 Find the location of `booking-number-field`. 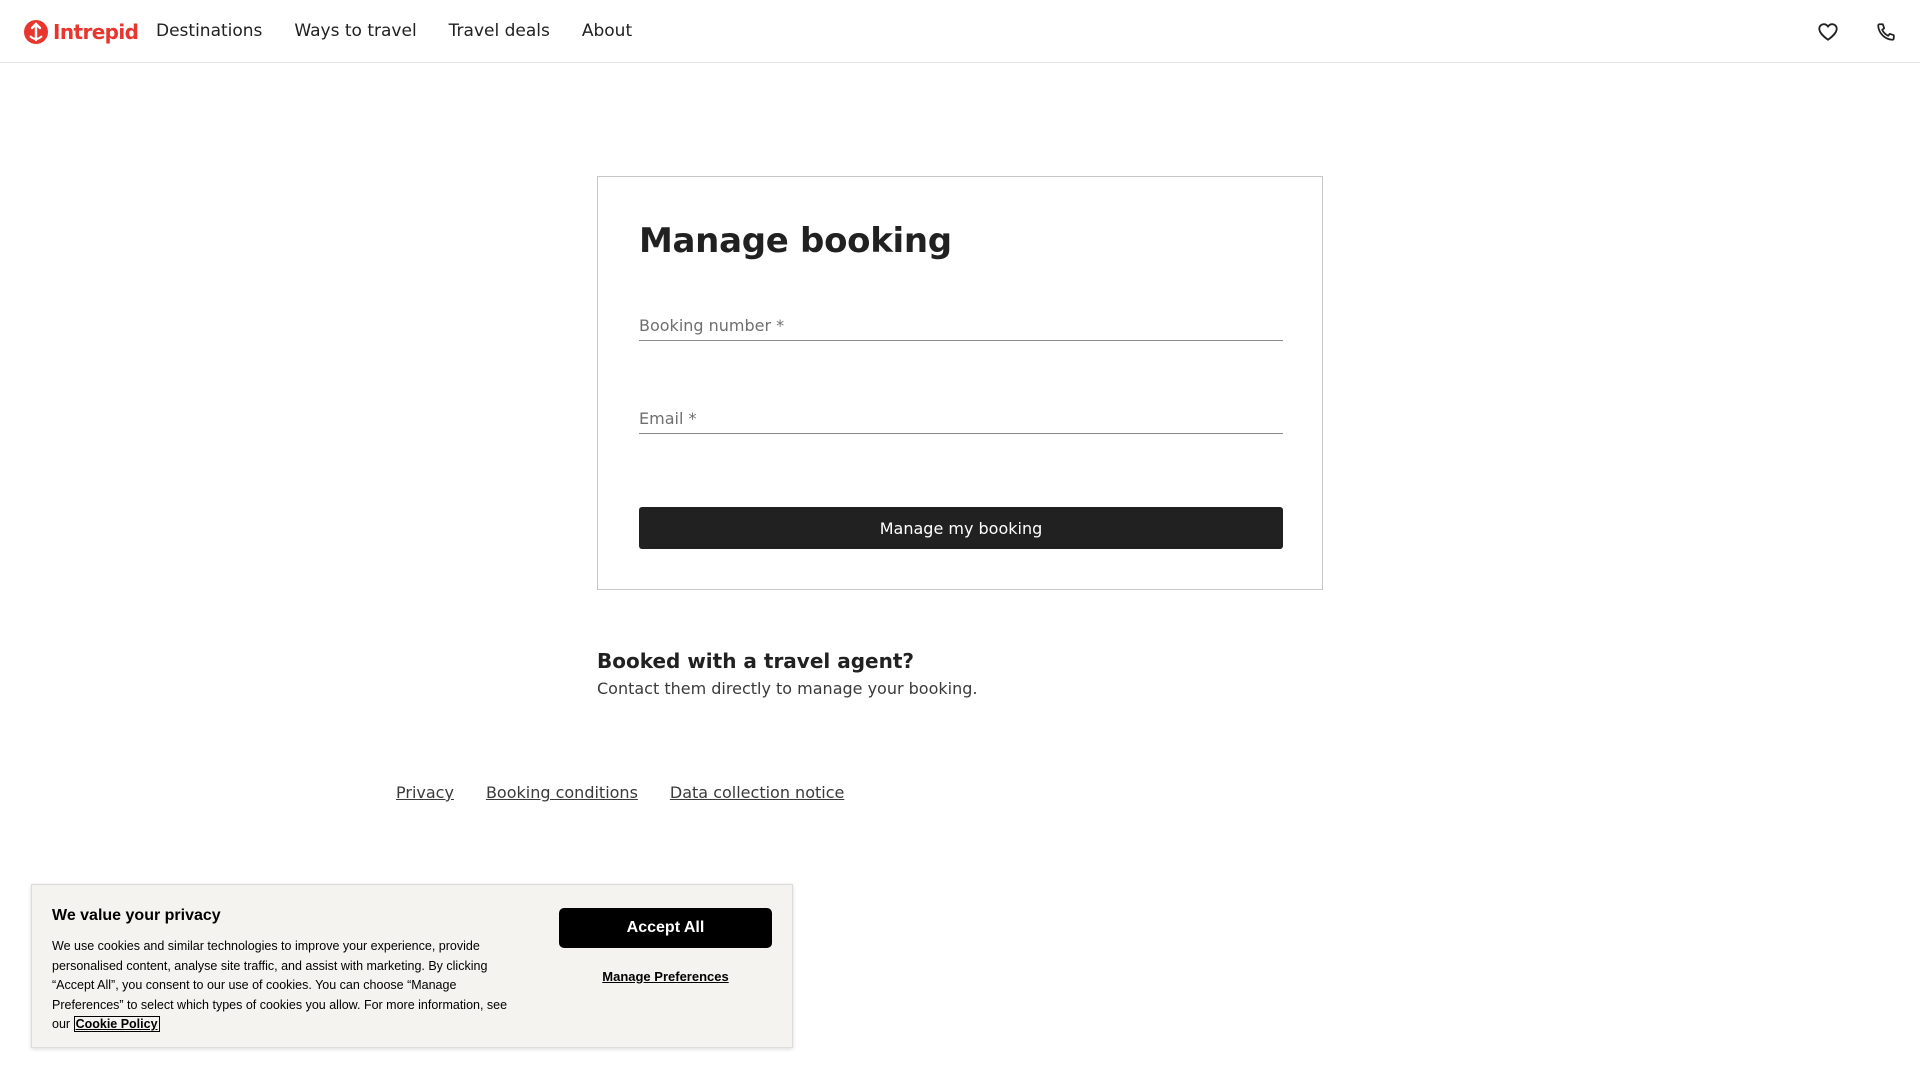

booking-number-field is located at coordinates (961, 326).